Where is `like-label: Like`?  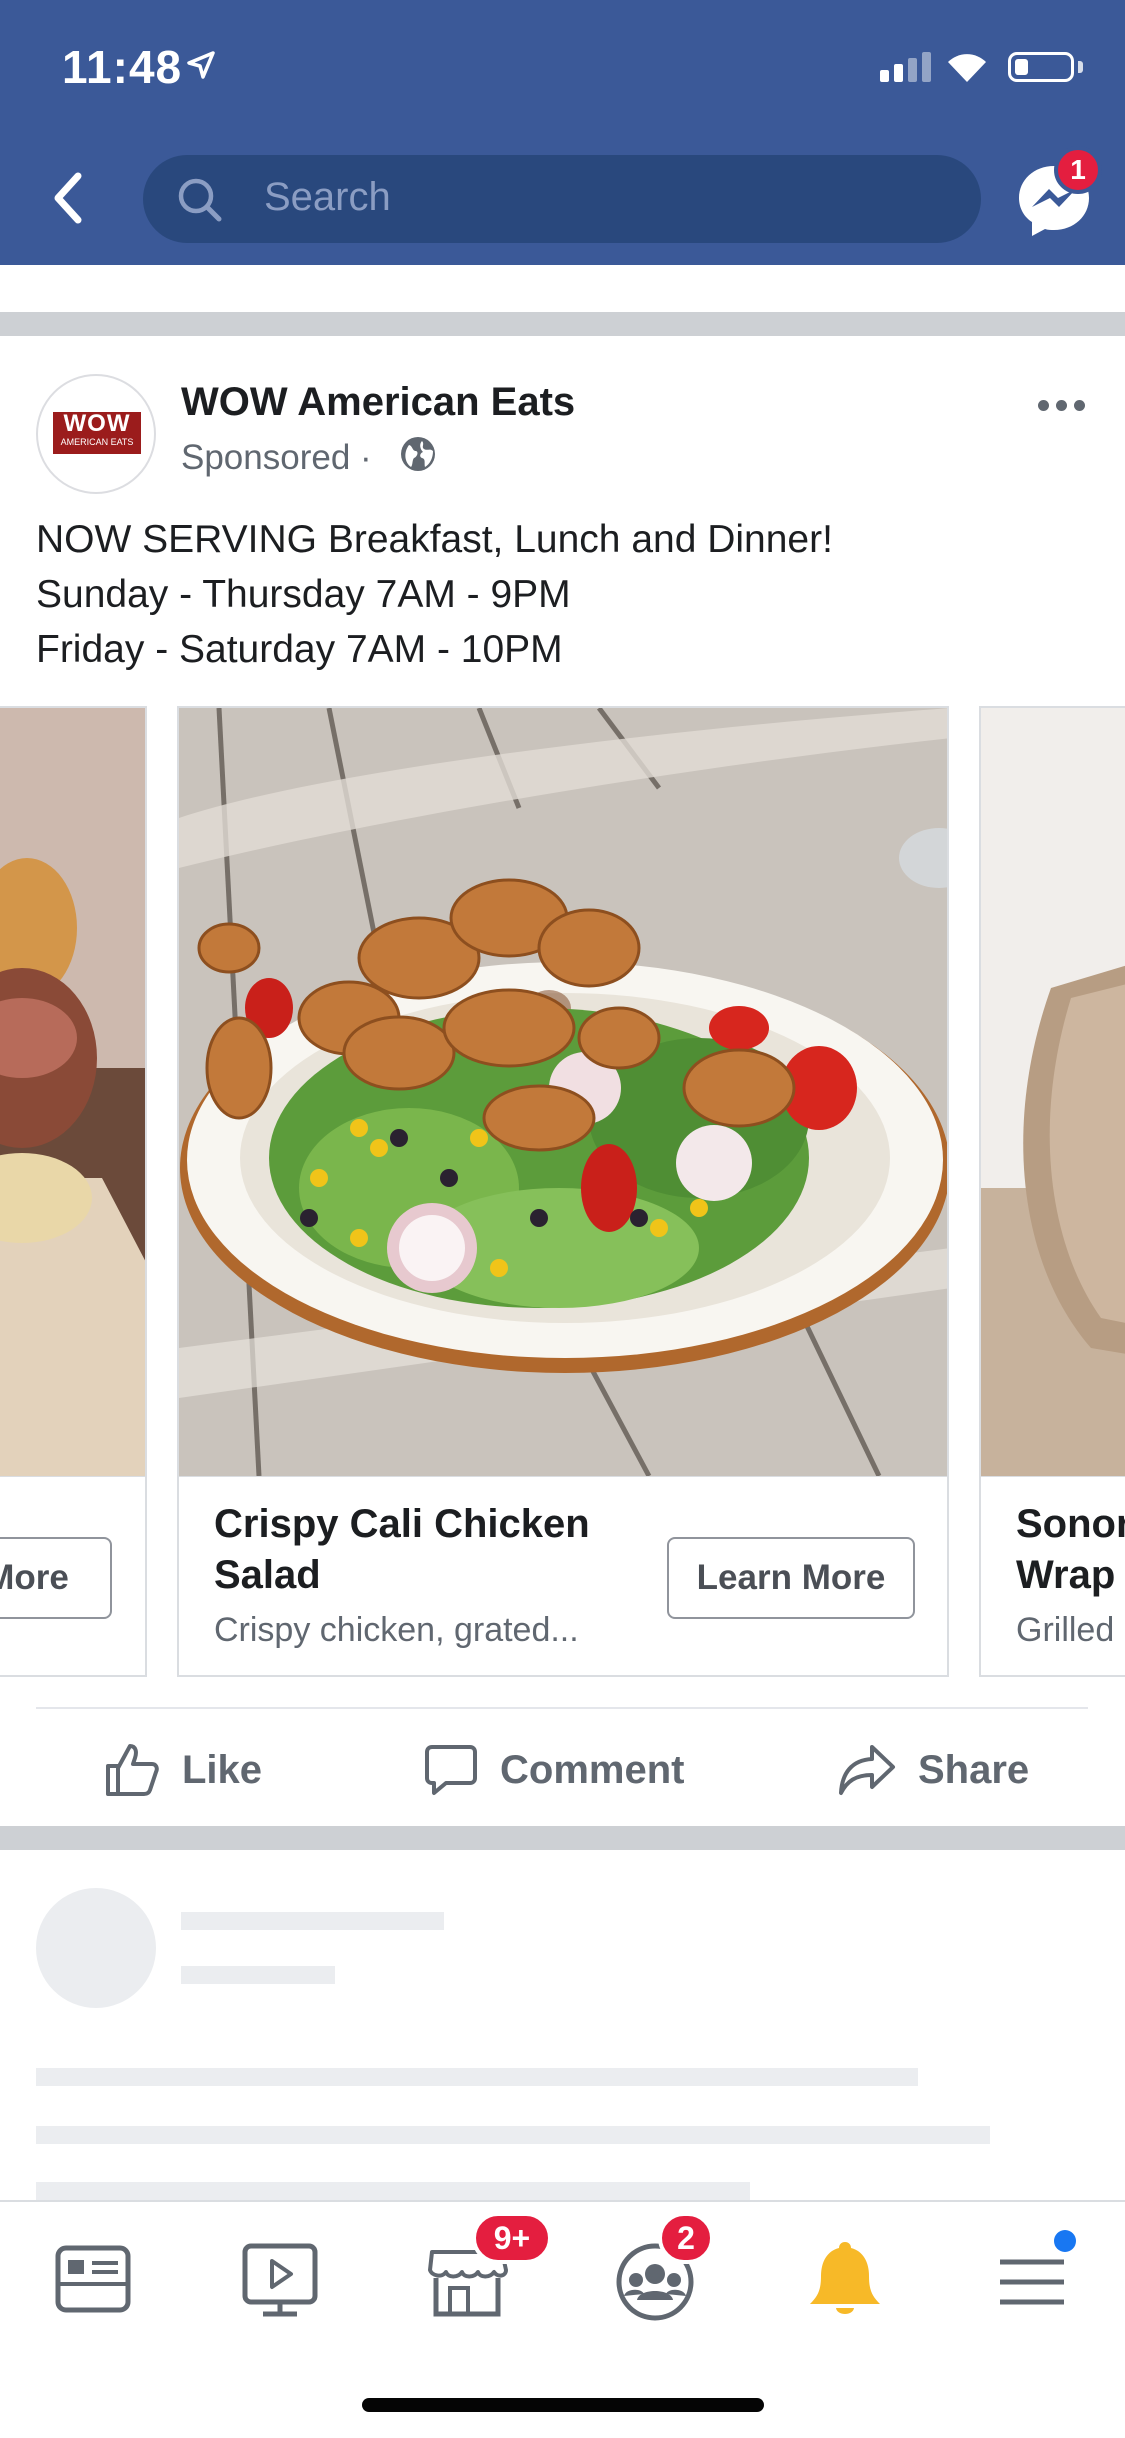
like-label: Like is located at coordinates (222, 1769).